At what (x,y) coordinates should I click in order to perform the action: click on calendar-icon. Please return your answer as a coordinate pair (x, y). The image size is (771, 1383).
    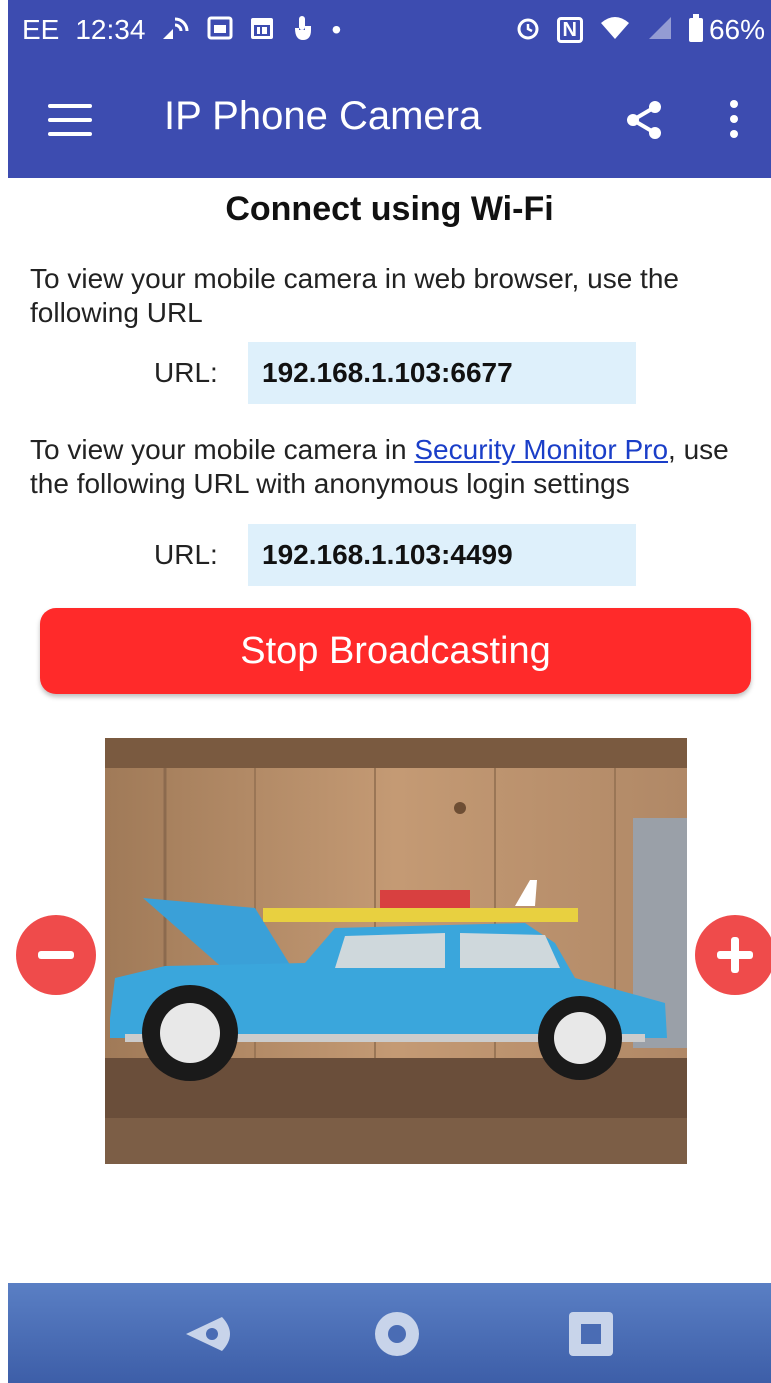
    Looking at the image, I should click on (262, 30).